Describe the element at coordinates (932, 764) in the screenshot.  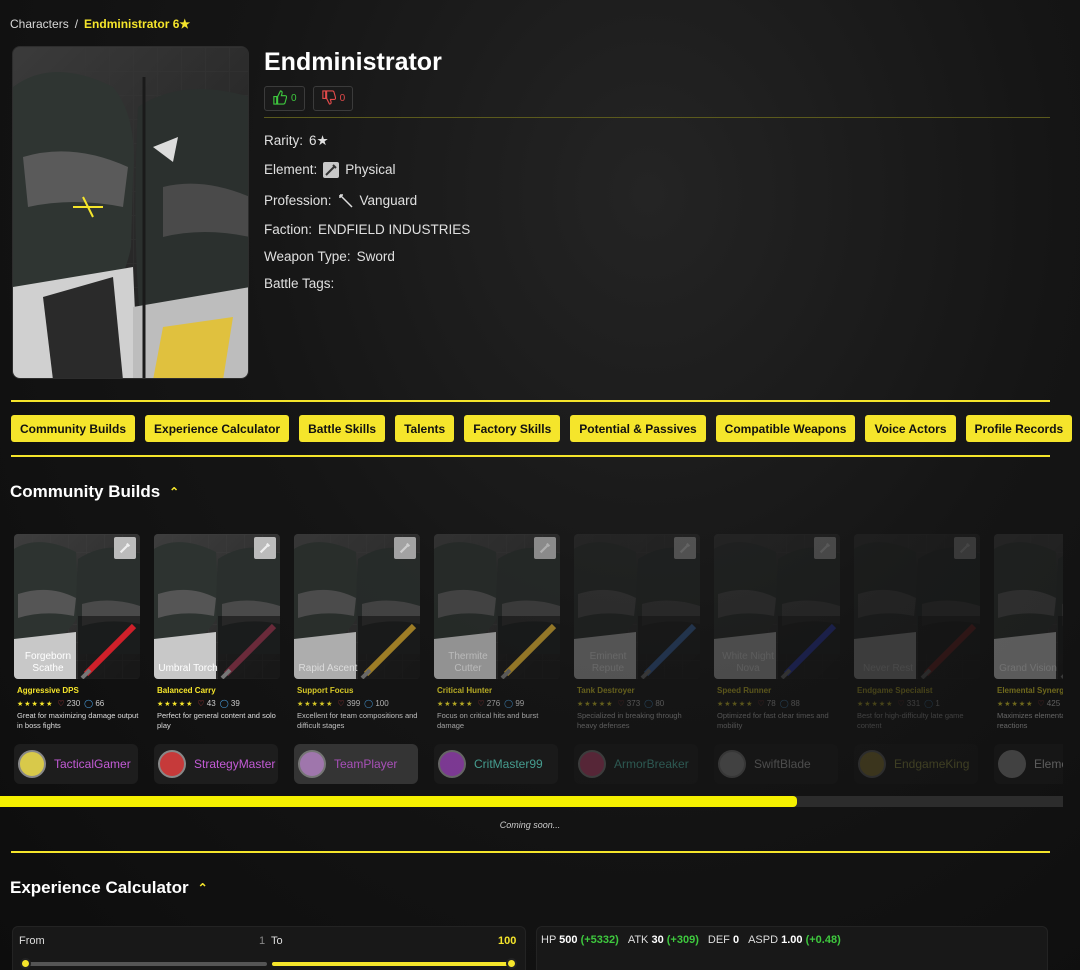
I see `author-name: EndgameKing` at that location.